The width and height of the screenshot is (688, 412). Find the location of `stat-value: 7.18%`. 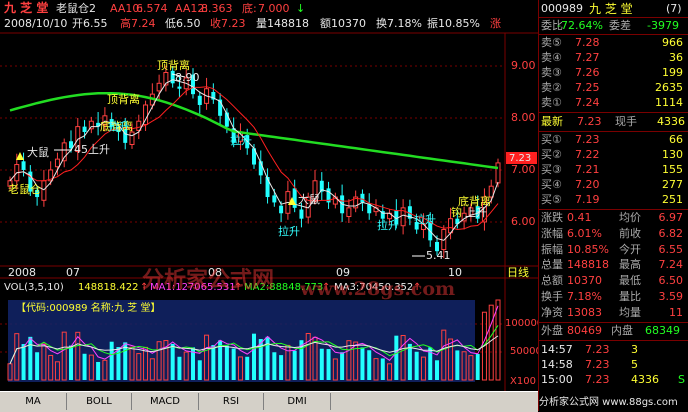

stat-value: 7.18% is located at coordinates (584, 296).